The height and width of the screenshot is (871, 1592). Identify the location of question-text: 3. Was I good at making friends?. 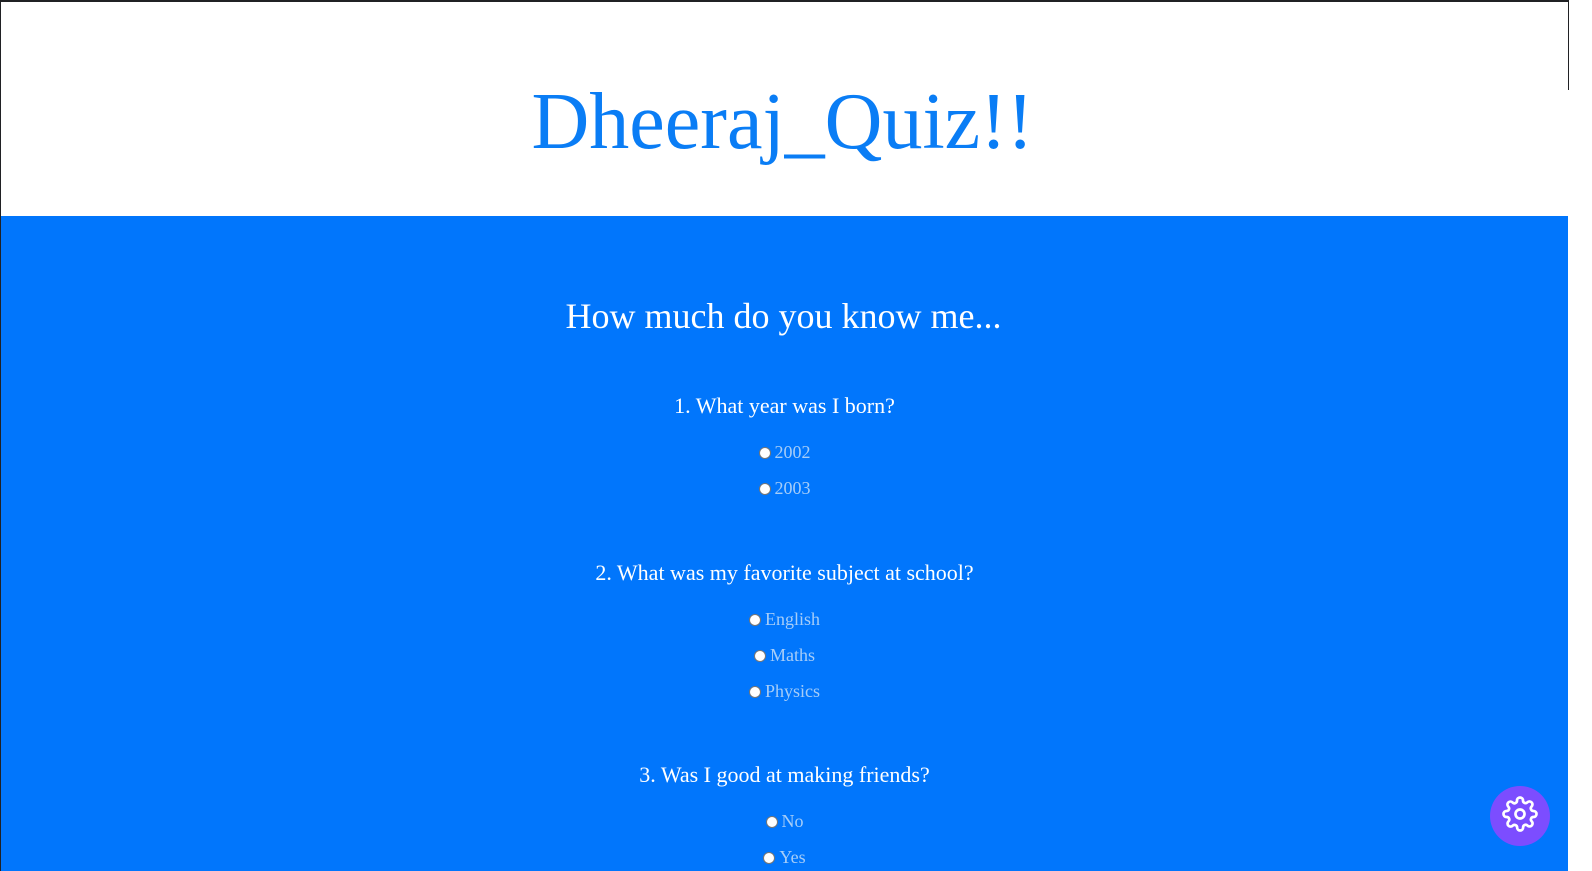
(784, 774).